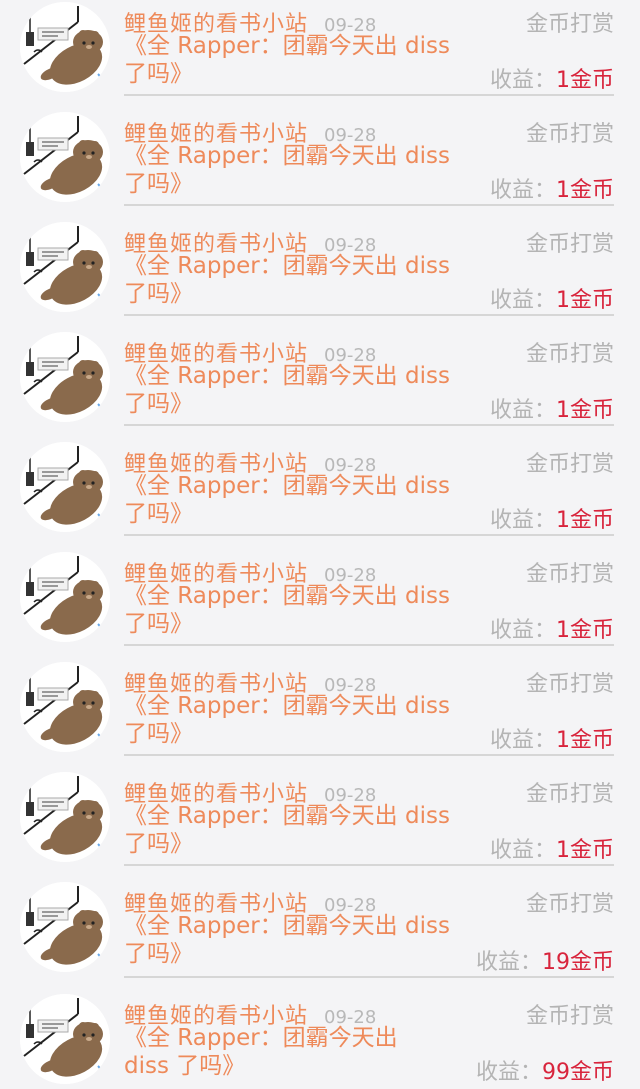  What do you see at coordinates (578, 962) in the screenshot?
I see `earnings-amount: 19金币` at bounding box center [578, 962].